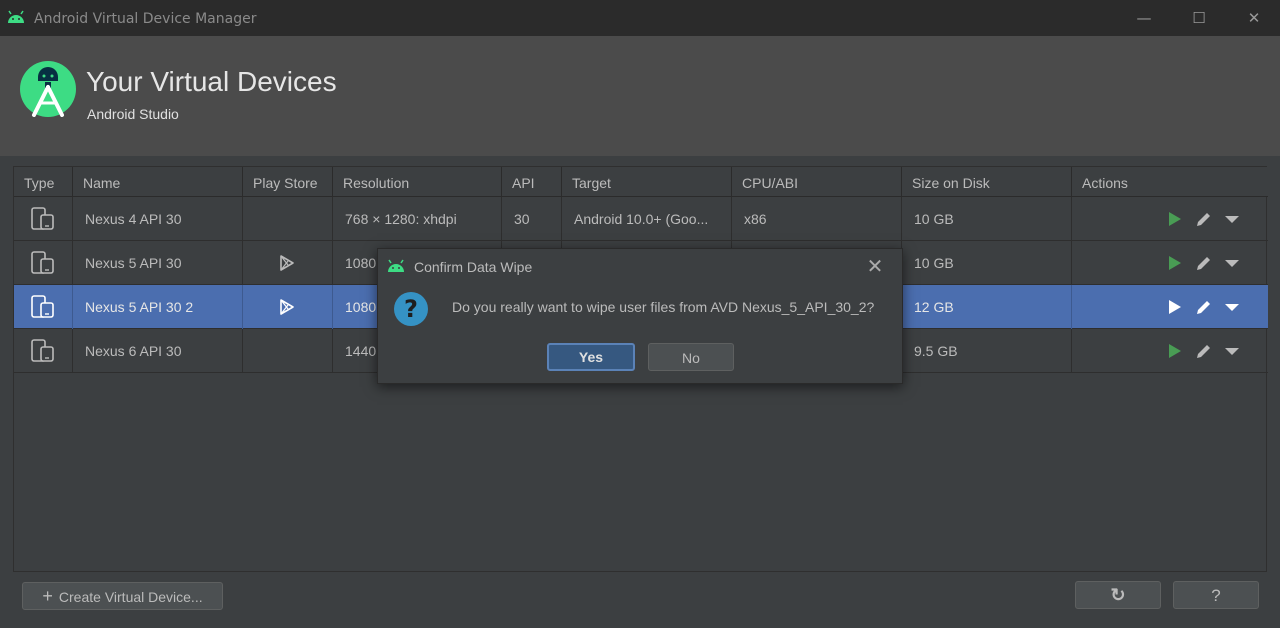  What do you see at coordinates (47, 596) in the screenshot?
I see `plus-icon: +` at bounding box center [47, 596].